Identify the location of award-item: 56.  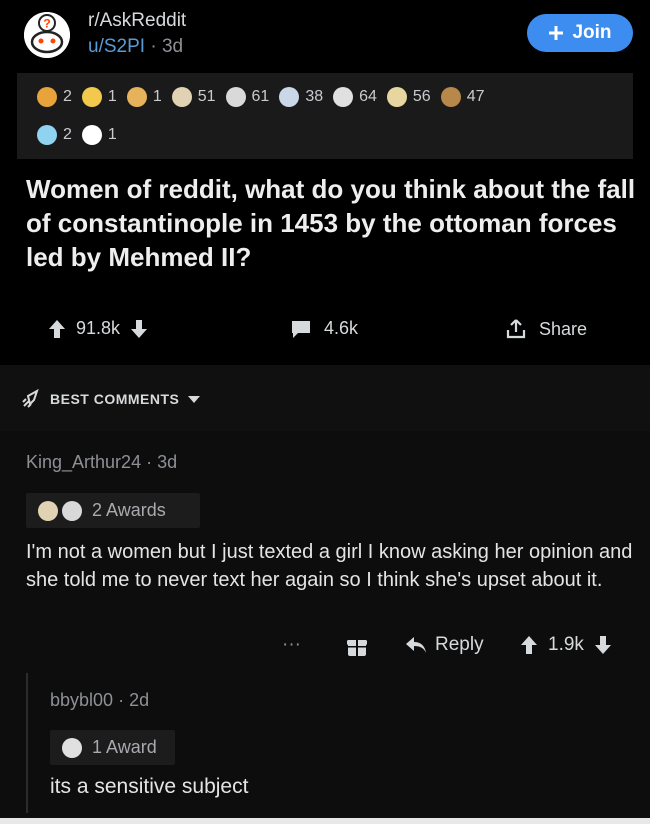
(408, 97).